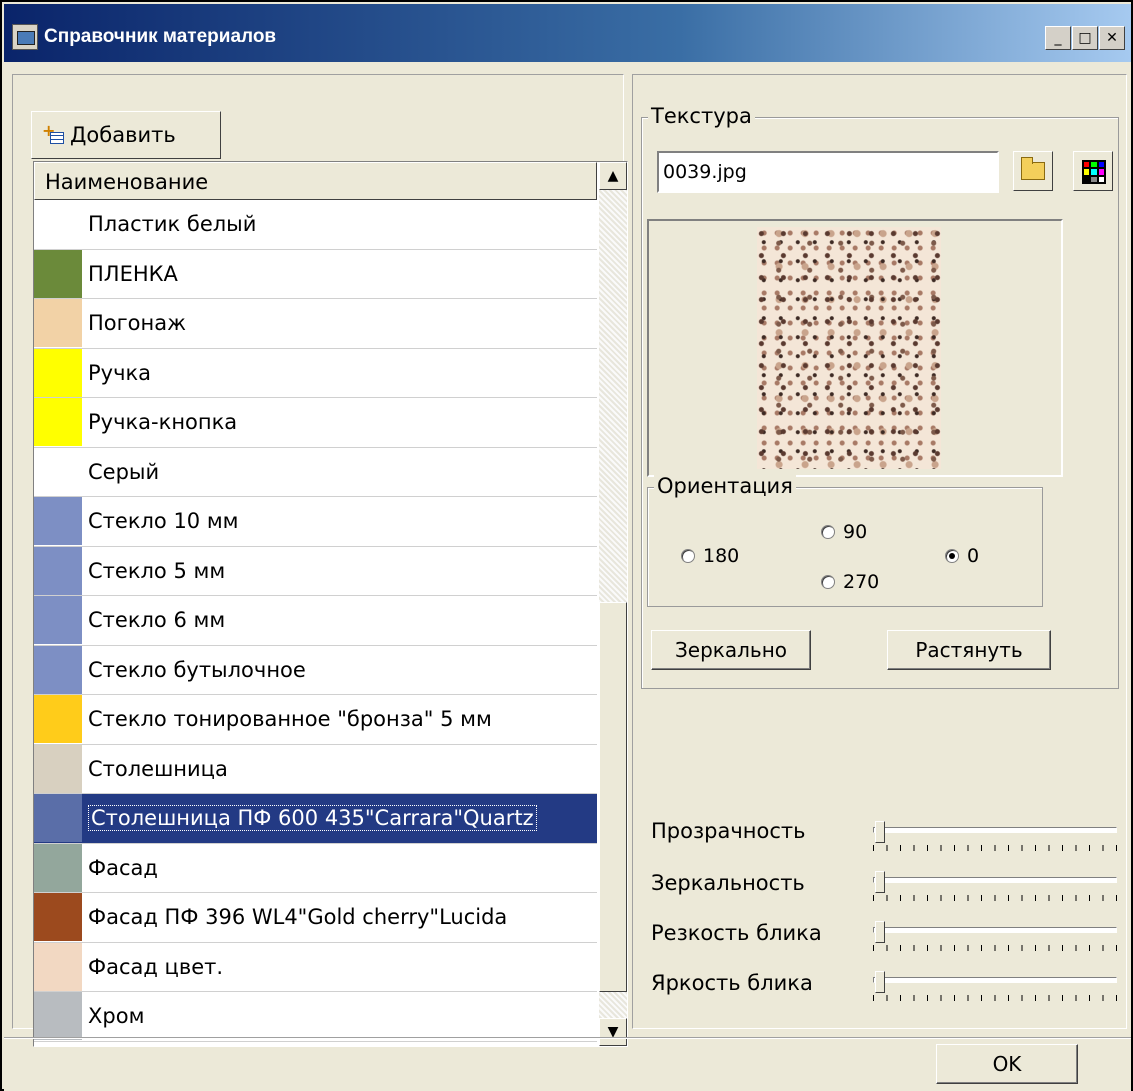 The width and height of the screenshot is (1133, 1091). I want to click on orientation-0-label: 0, so click(973, 556).